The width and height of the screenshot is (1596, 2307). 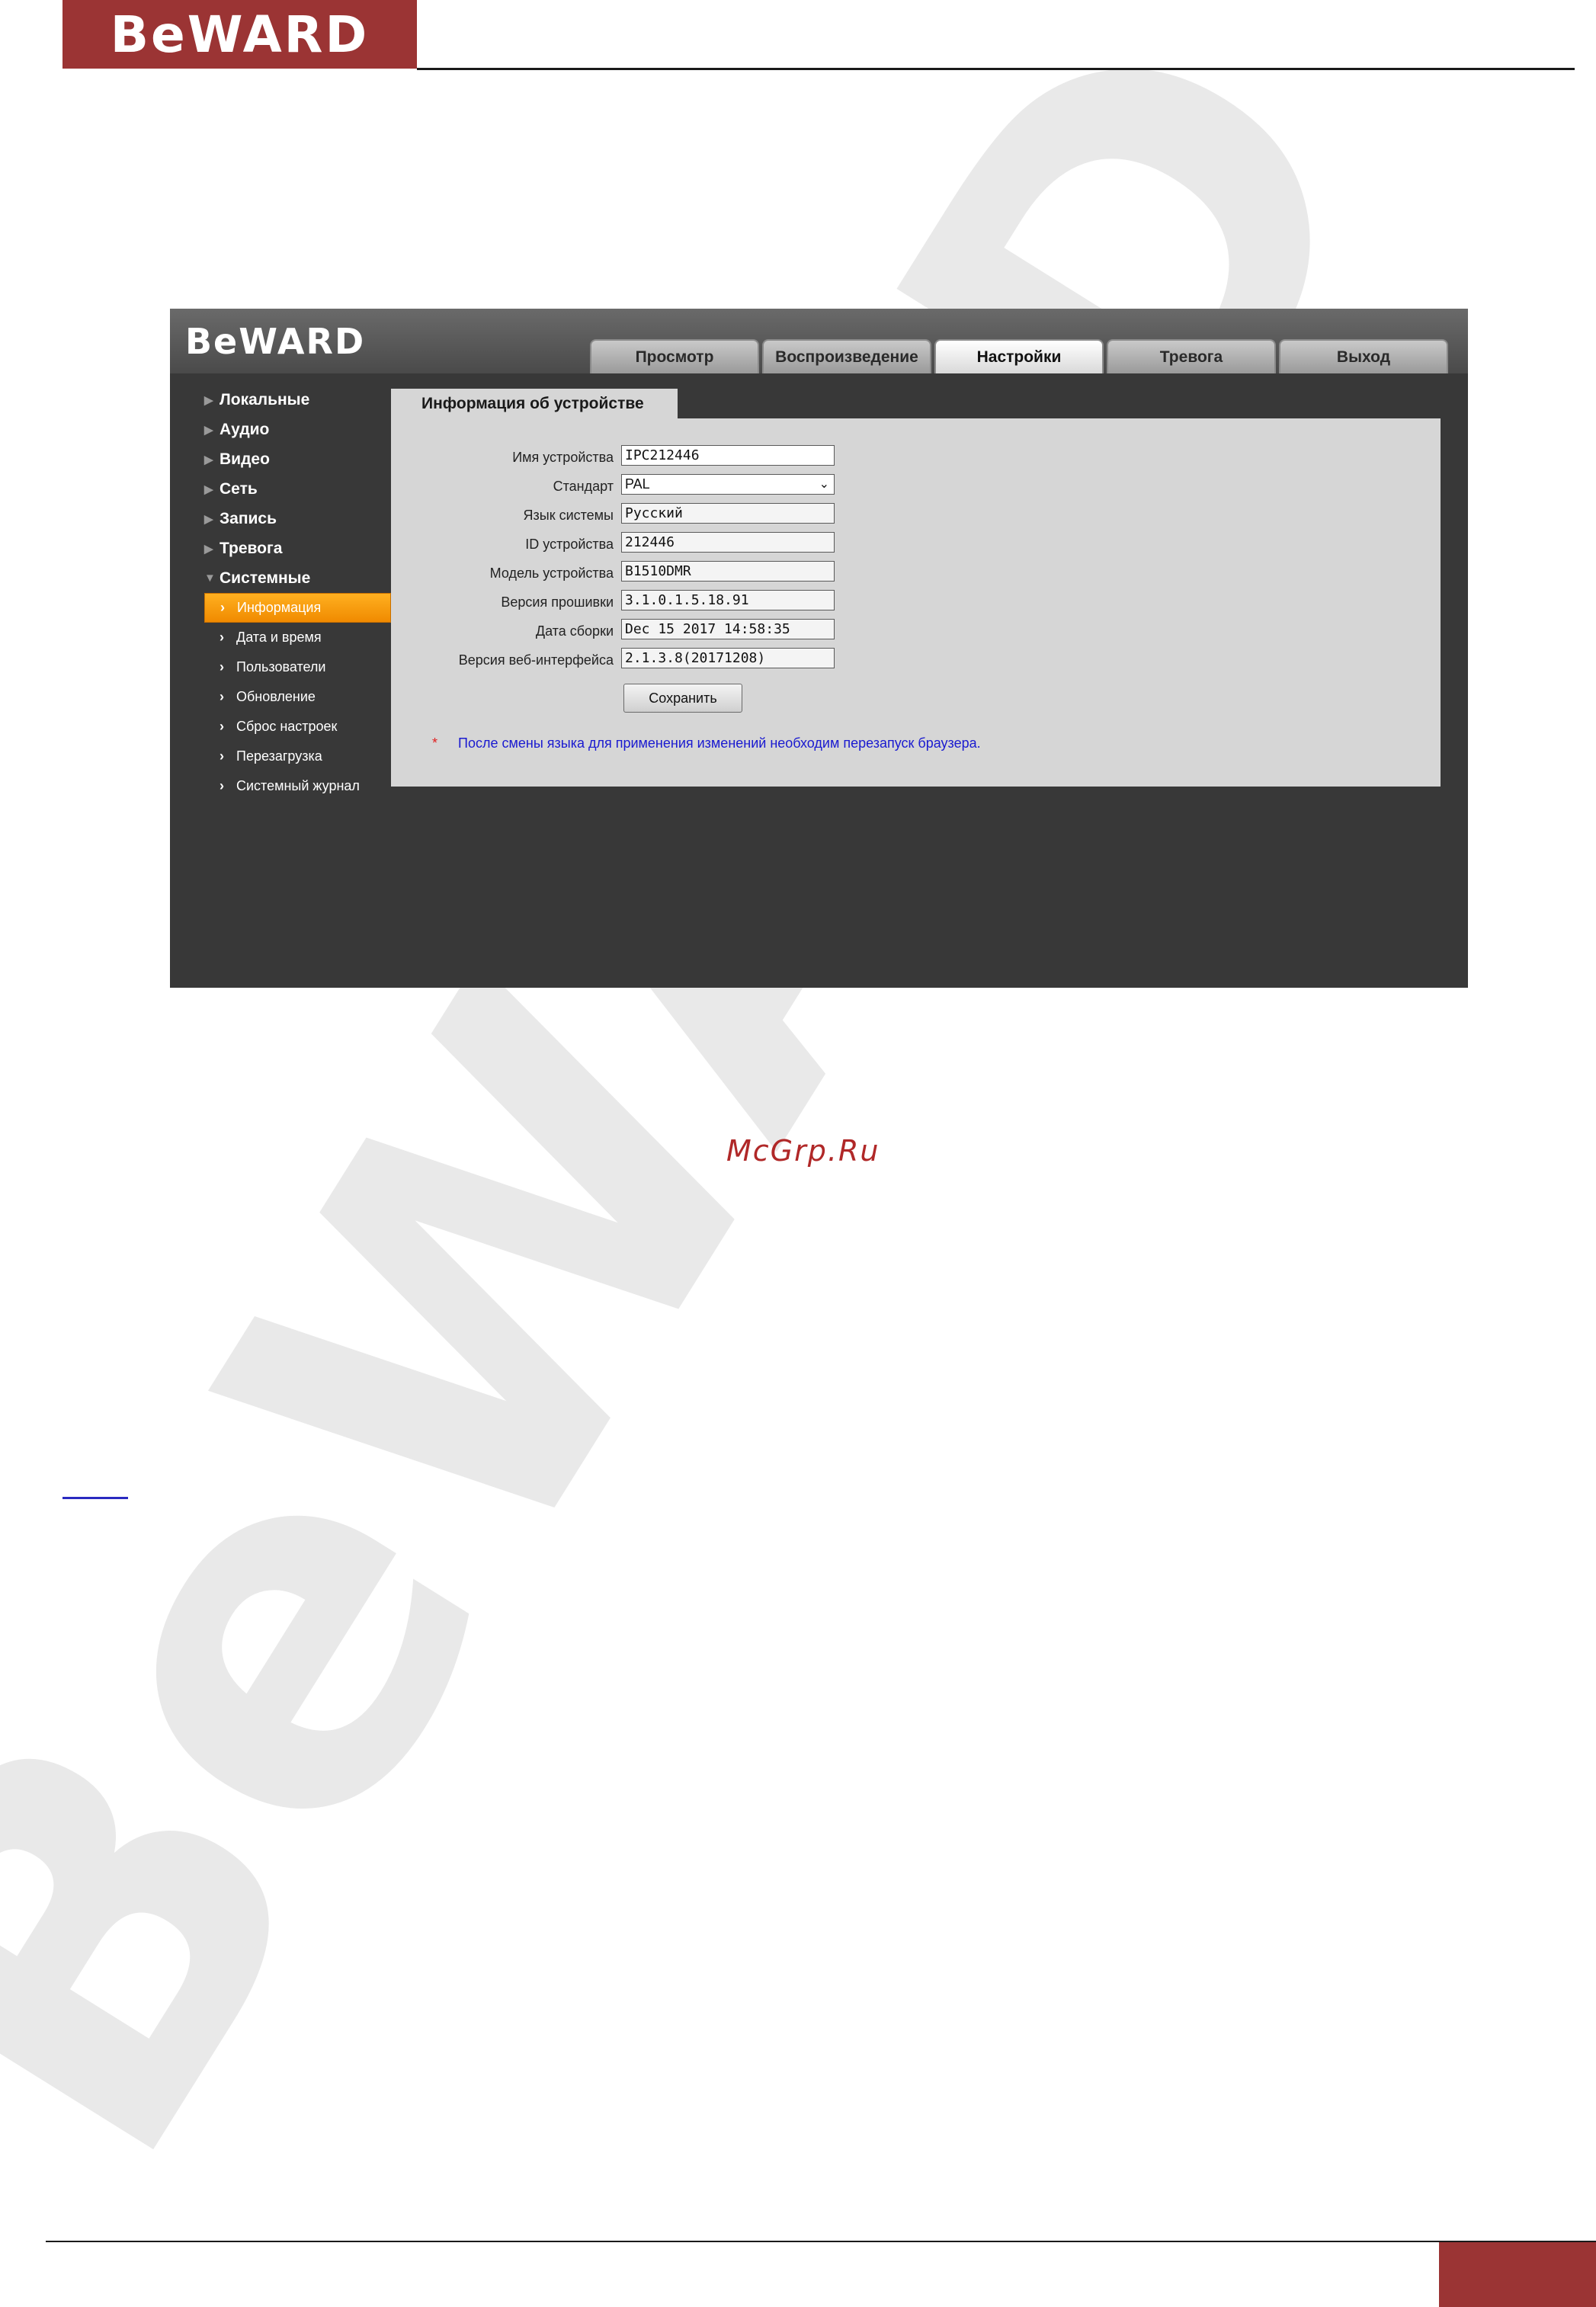 What do you see at coordinates (619, 630) in the screenshot?
I see `build-date-row: Дата сборки Dec 15 2017 14:58:35` at bounding box center [619, 630].